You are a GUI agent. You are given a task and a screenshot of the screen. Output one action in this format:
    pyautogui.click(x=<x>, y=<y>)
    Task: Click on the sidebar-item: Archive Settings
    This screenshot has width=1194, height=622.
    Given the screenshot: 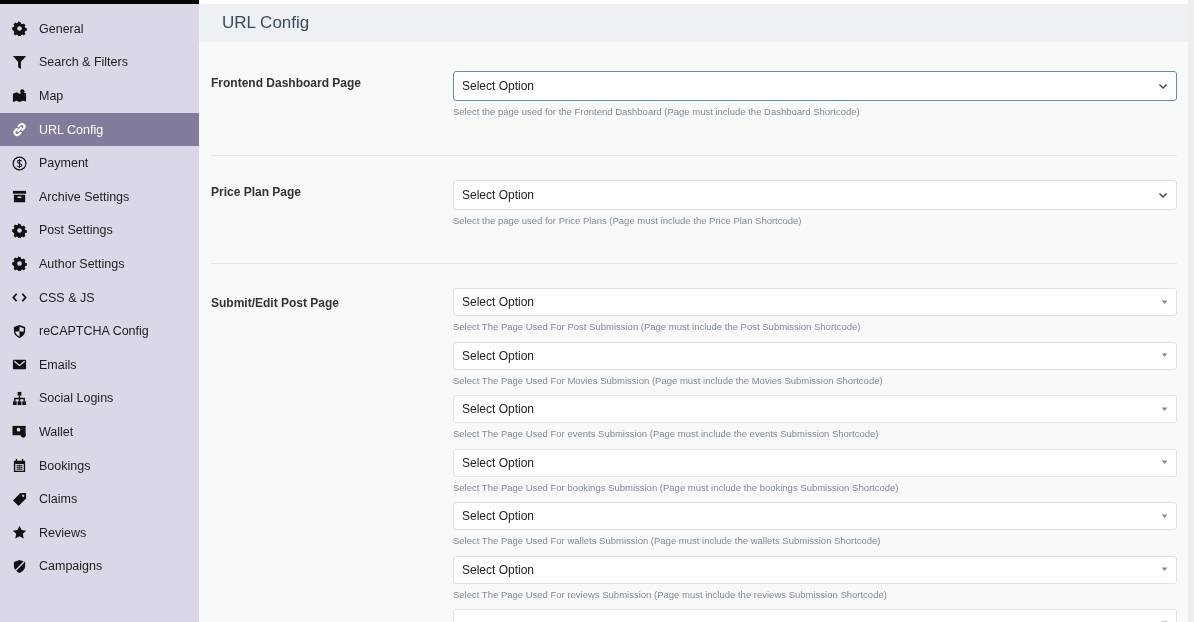 What is the action you would take?
    pyautogui.click(x=99, y=196)
    